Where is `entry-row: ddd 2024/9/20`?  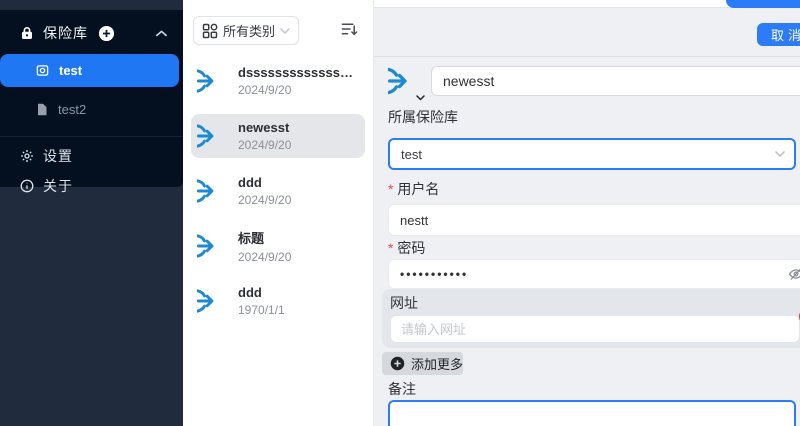
entry-row: ddd 2024/9/20 is located at coordinates (278, 191).